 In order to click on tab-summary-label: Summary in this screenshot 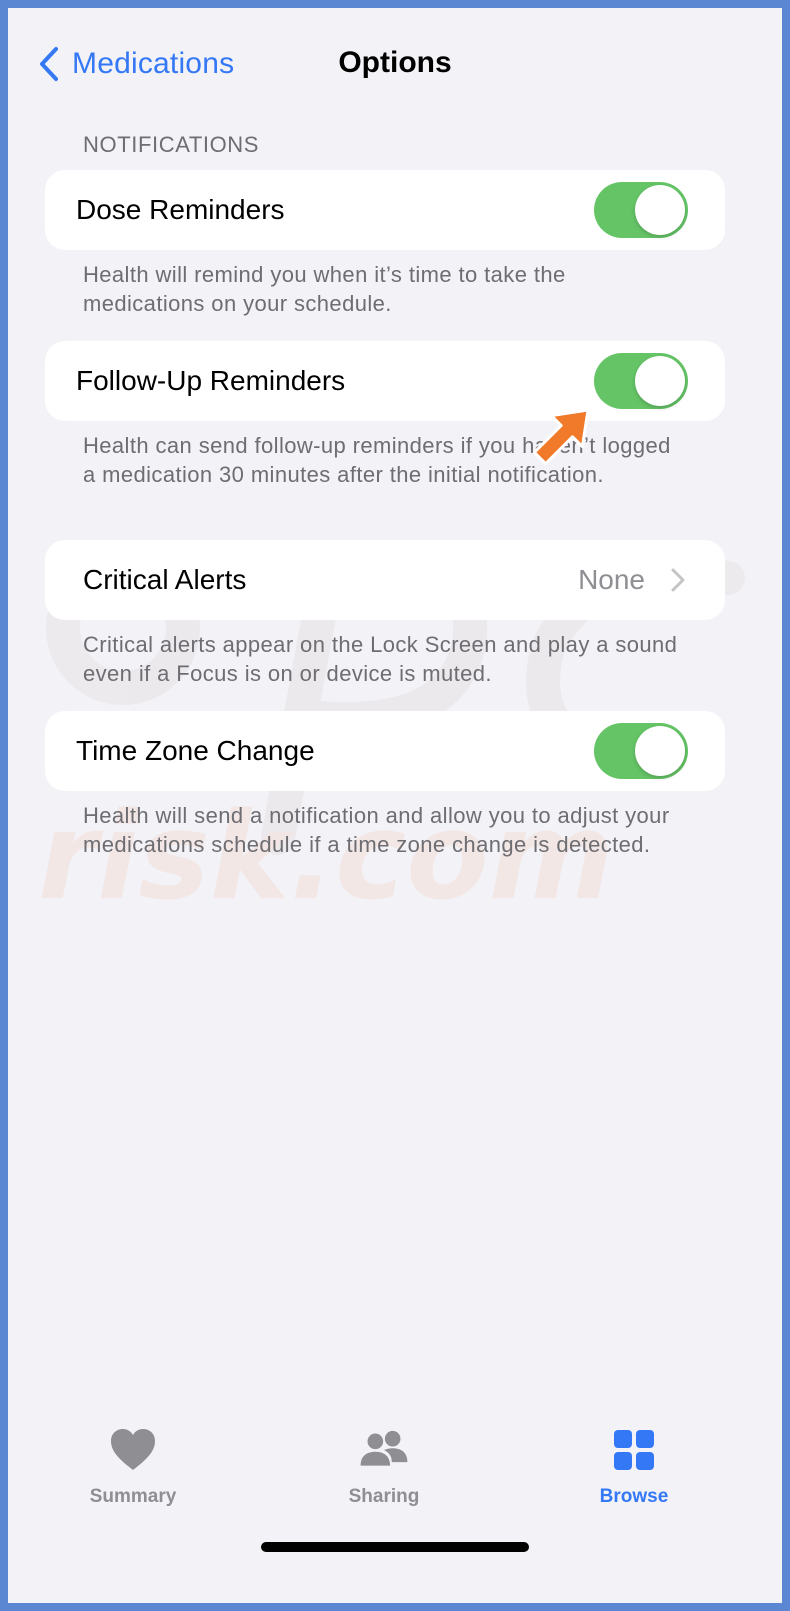, I will do `click(133, 1496)`.